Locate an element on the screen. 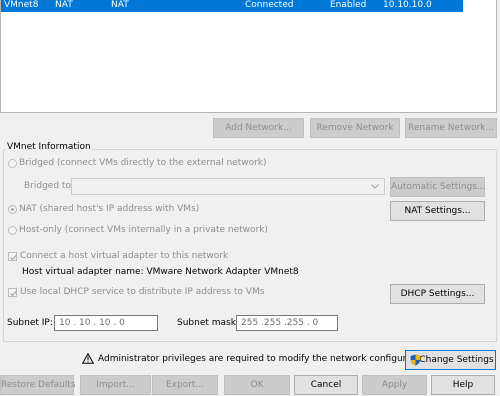 The width and height of the screenshot is (500, 396). subnet-mask-label: Subnet mask: is located at coordinates (208, 323).